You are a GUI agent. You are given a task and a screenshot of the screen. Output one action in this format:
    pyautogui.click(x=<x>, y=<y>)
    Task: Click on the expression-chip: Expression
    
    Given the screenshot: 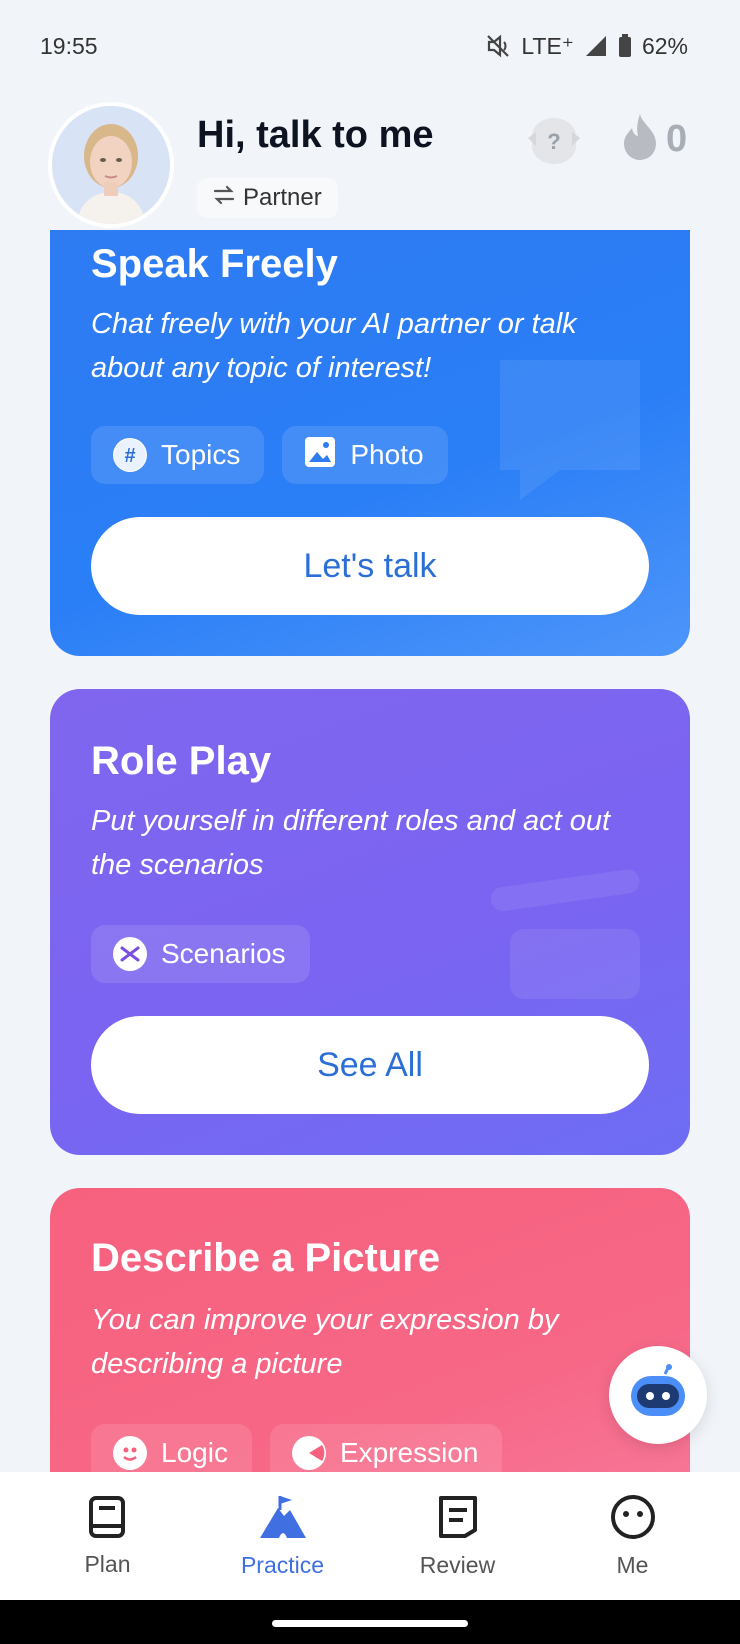 What is the action you would take?
    pyautogui.click(x=386, y=1448)
    